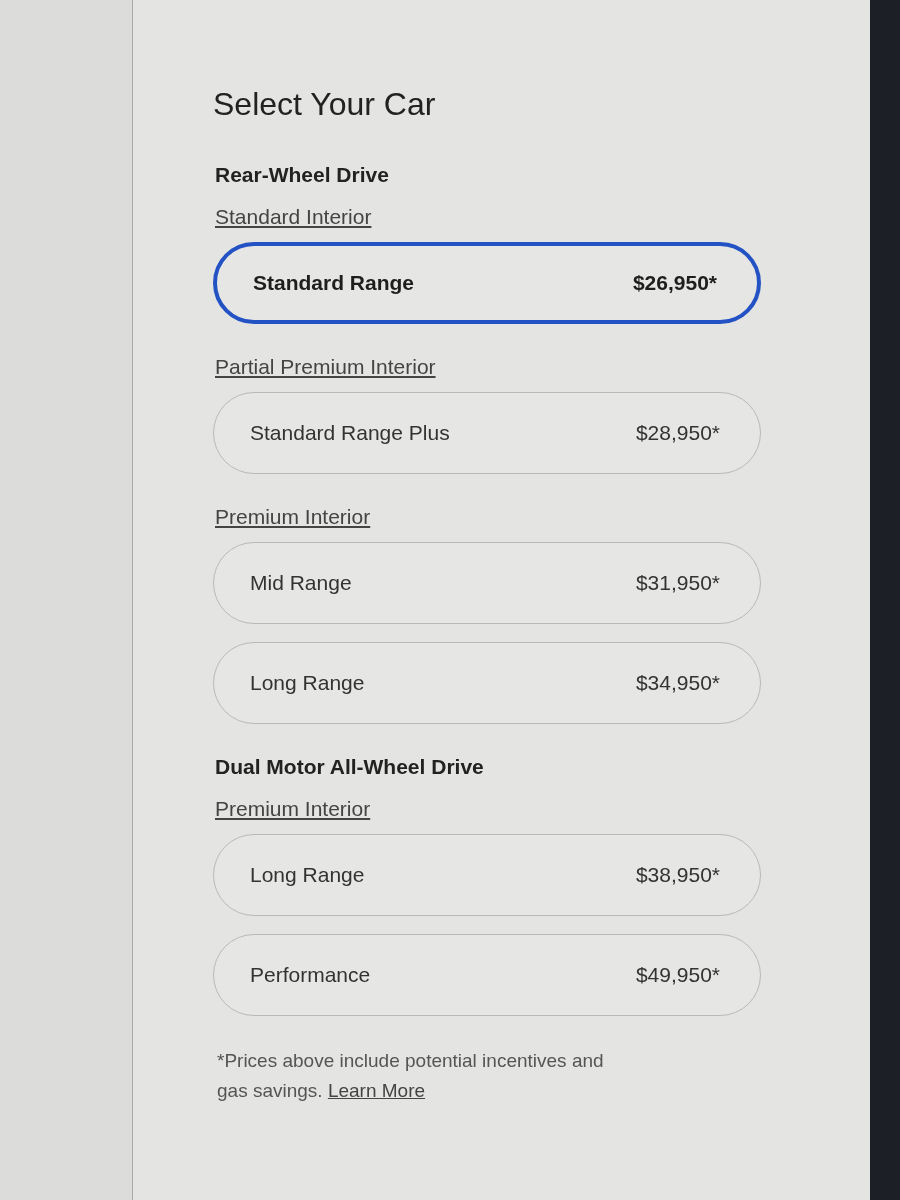  What do you see at coordinates (411, 1076) in the screenshot?
I see `price-footnote: *Prices above include potential incentives and gas savings. Learn More` at bounding box center [411, 1076].